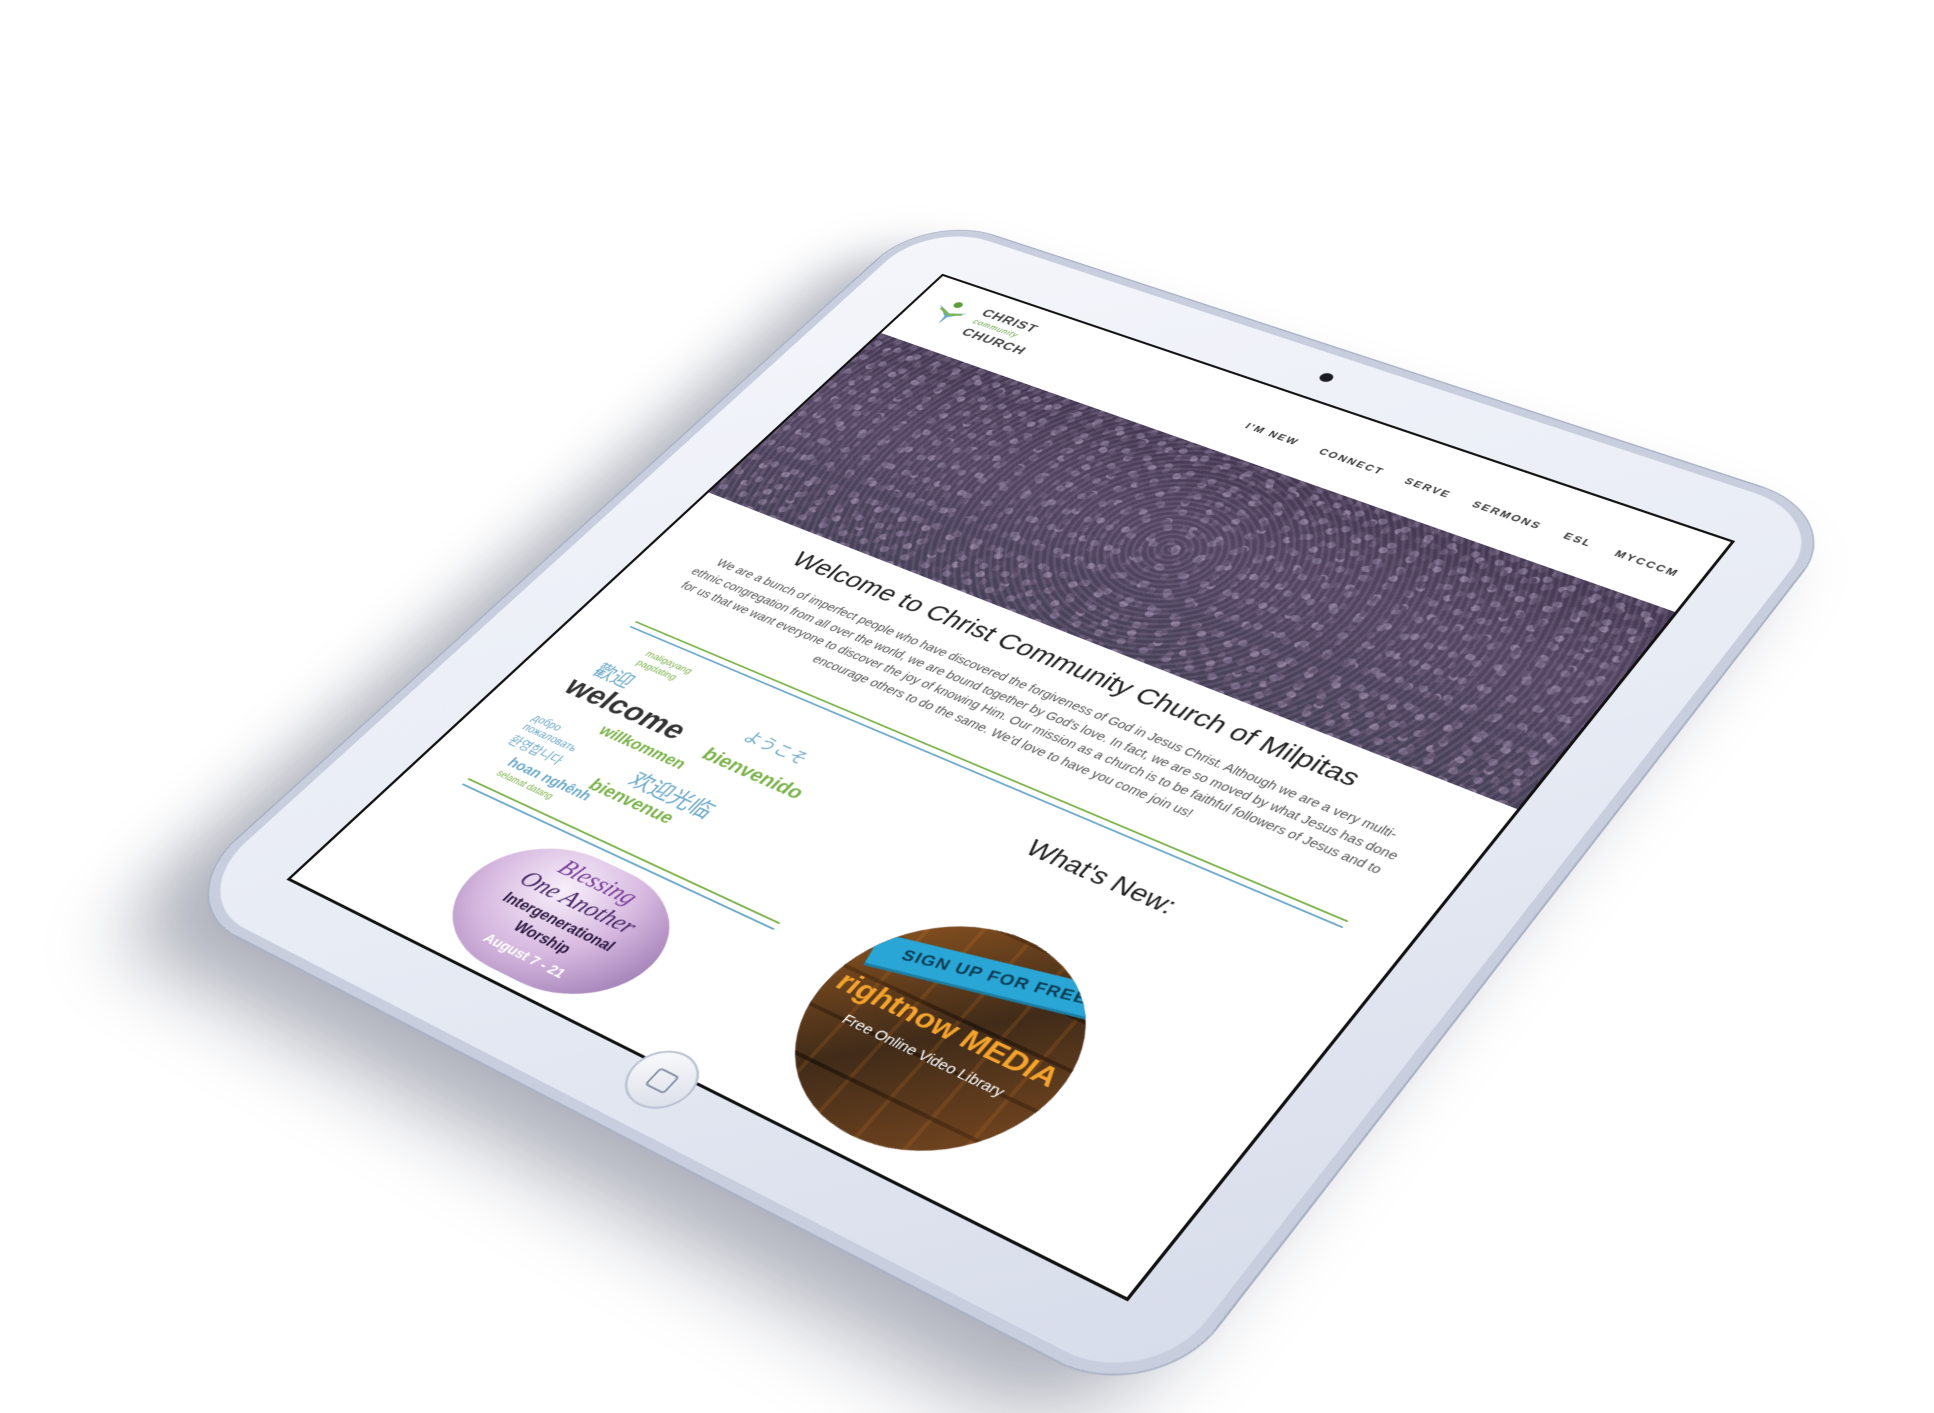 Image resolution: width=1934 pixels, height=1413 pixels. I want to click on home-square-icon, so click(662, 1080).